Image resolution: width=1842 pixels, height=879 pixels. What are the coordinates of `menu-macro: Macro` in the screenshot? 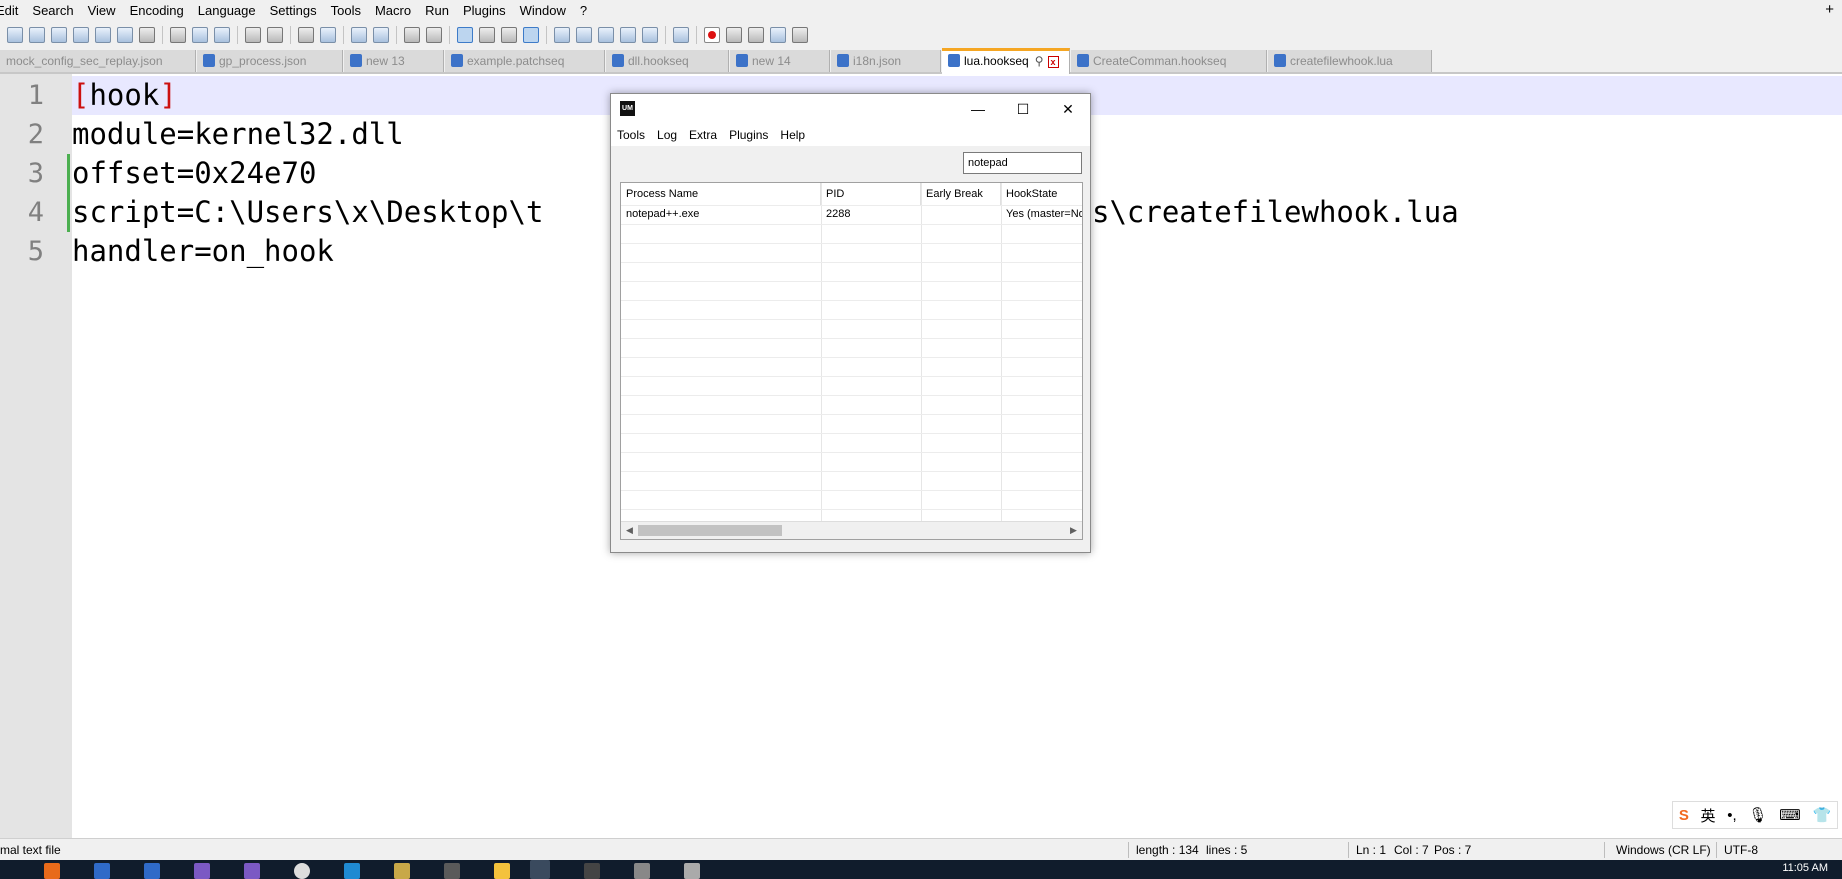 It's located at (393, 11).